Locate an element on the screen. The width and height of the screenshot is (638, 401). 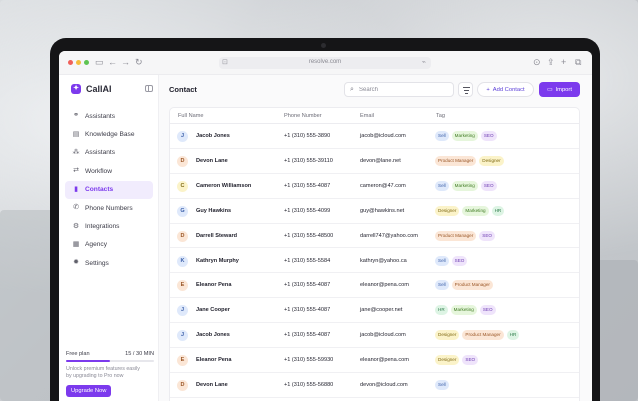
contact-name: Jane Cooper is located at coordinates (213, 310).